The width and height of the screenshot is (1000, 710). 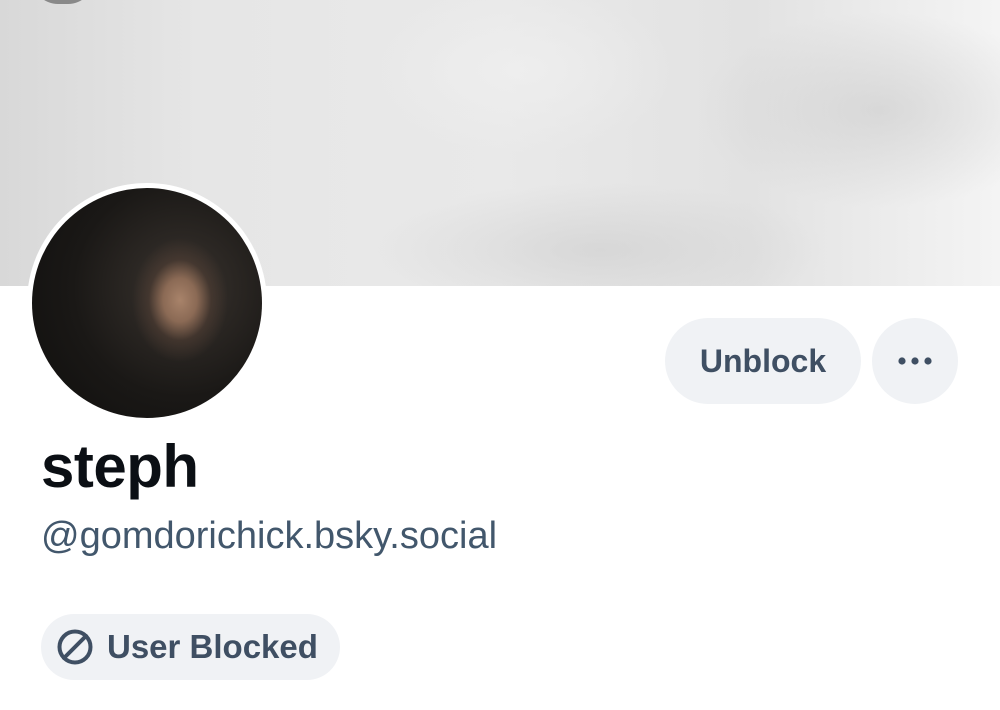 What do you see at coordinates (63, 2) in the screenshot?
I see `back-button-edge` at bounding box center [63, 2].